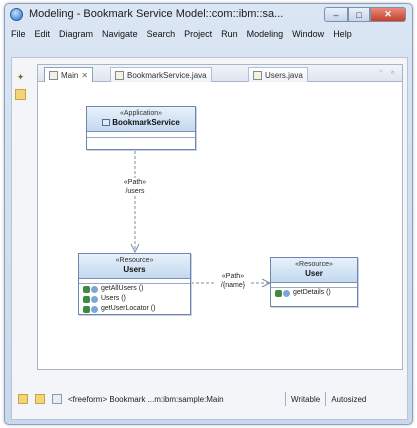 This screenshot has height=428, width=417. I want to click on operations-compartment: getDetails (), so click(314, 293).